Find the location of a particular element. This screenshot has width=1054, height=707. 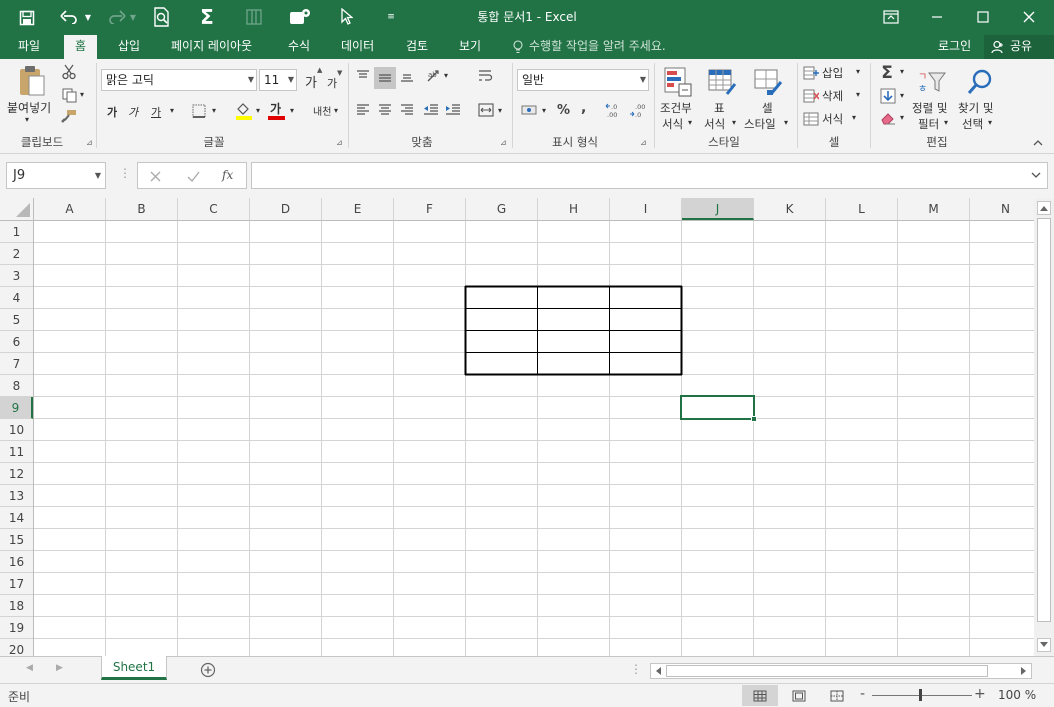

maximize-icon is located at coordinates (983, 17).